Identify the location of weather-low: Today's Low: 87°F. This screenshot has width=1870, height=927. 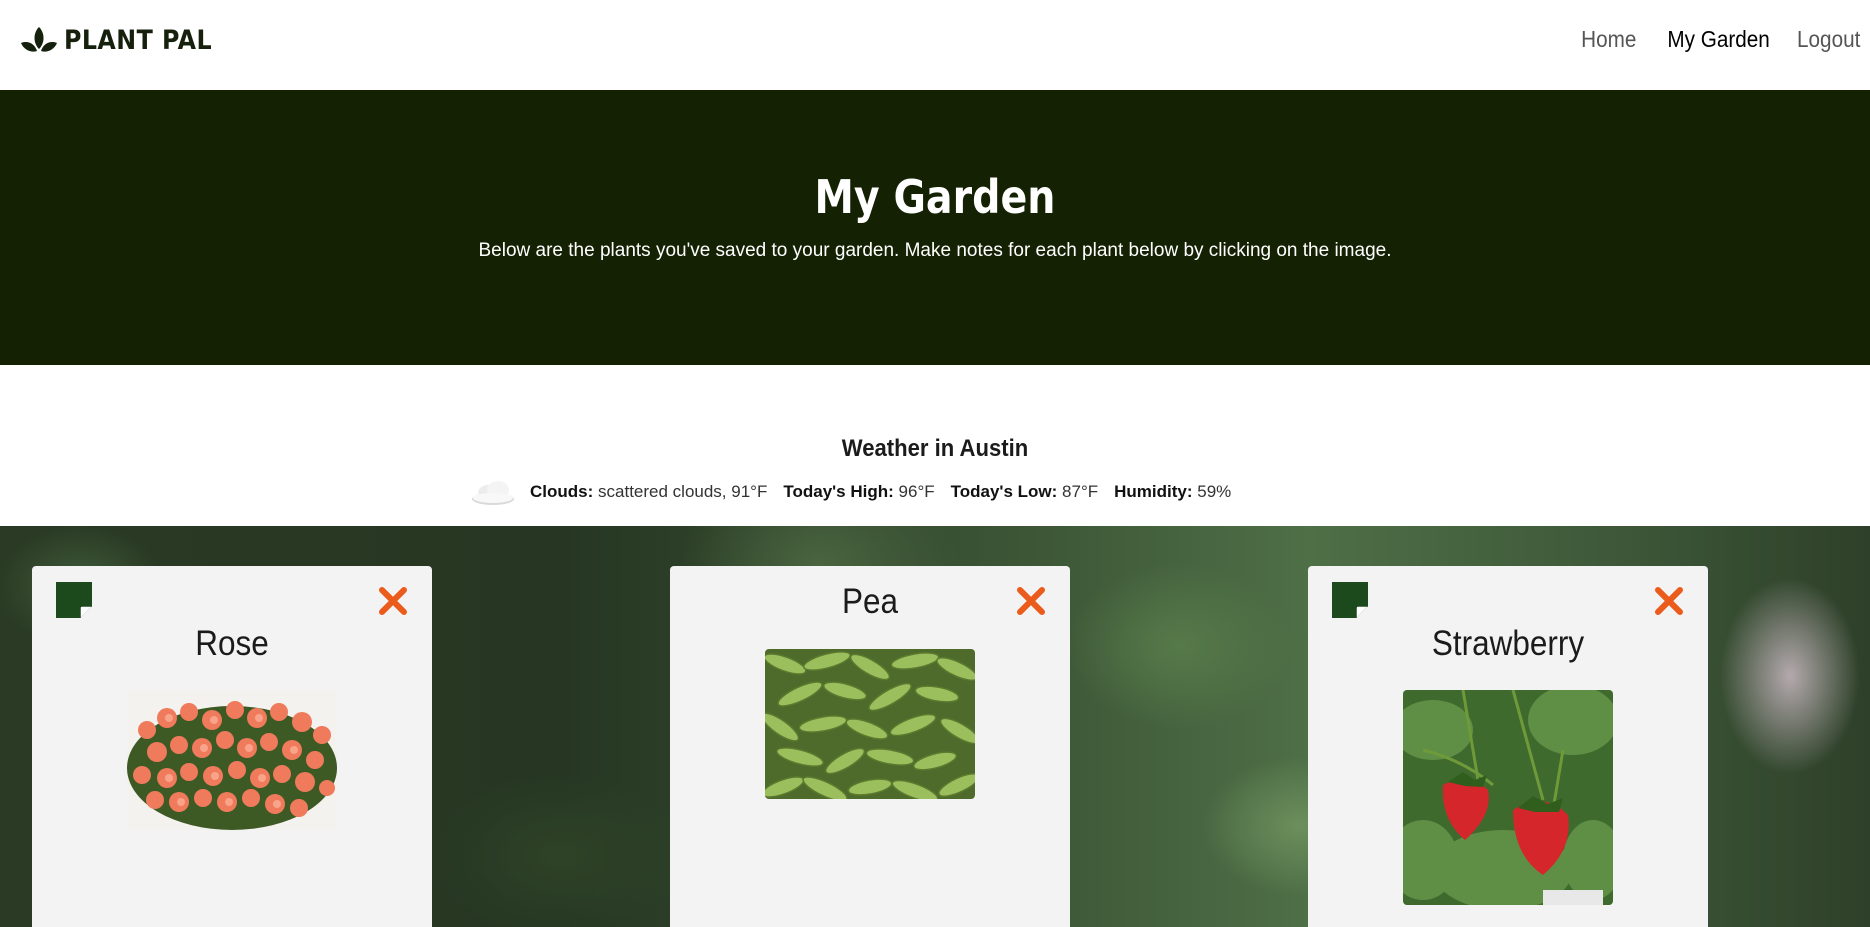
(1025, 492).